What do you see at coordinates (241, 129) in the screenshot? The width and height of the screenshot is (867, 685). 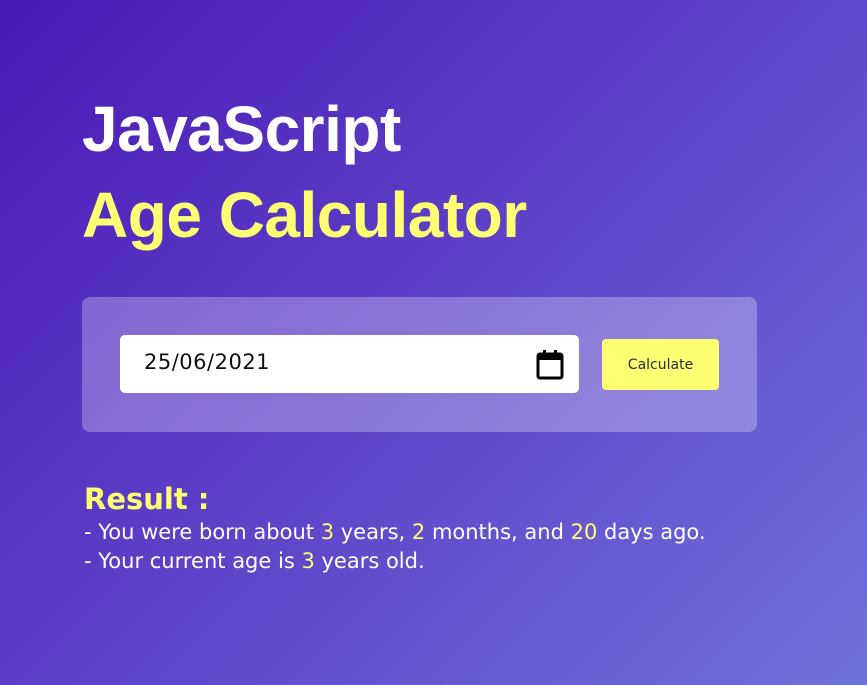 I see `title-line-javascript: JavaScript` at bounding box center [241, 129].